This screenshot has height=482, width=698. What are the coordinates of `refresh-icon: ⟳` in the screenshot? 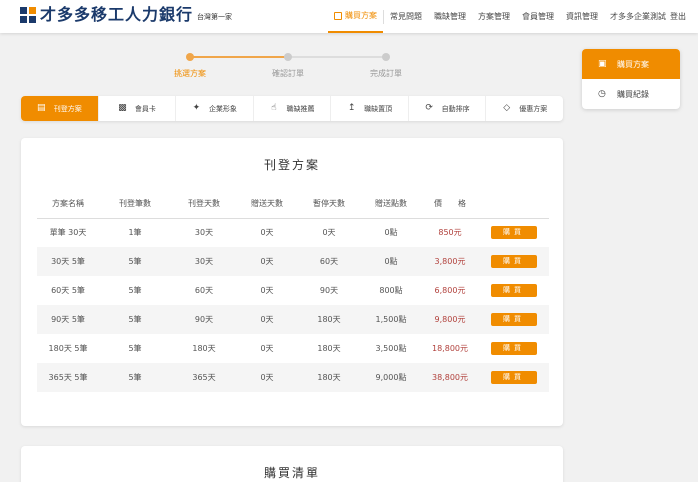 It's located at (429, 108).